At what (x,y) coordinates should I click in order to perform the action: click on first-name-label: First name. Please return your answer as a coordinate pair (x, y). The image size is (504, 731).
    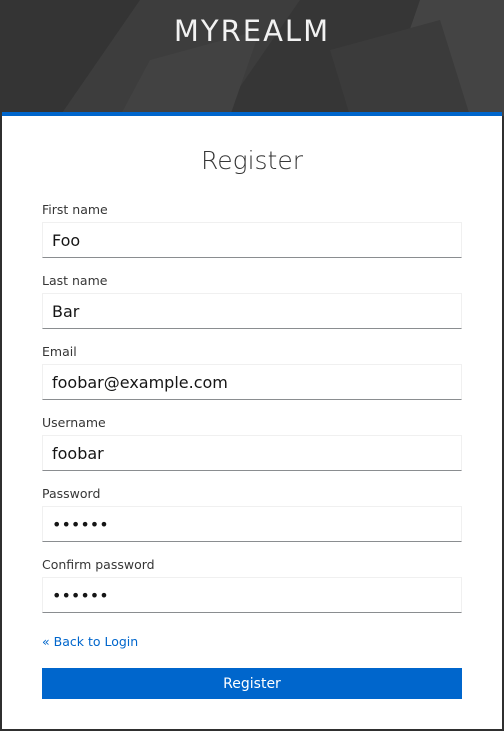
    Looking at the image, I should click on (75, 209).